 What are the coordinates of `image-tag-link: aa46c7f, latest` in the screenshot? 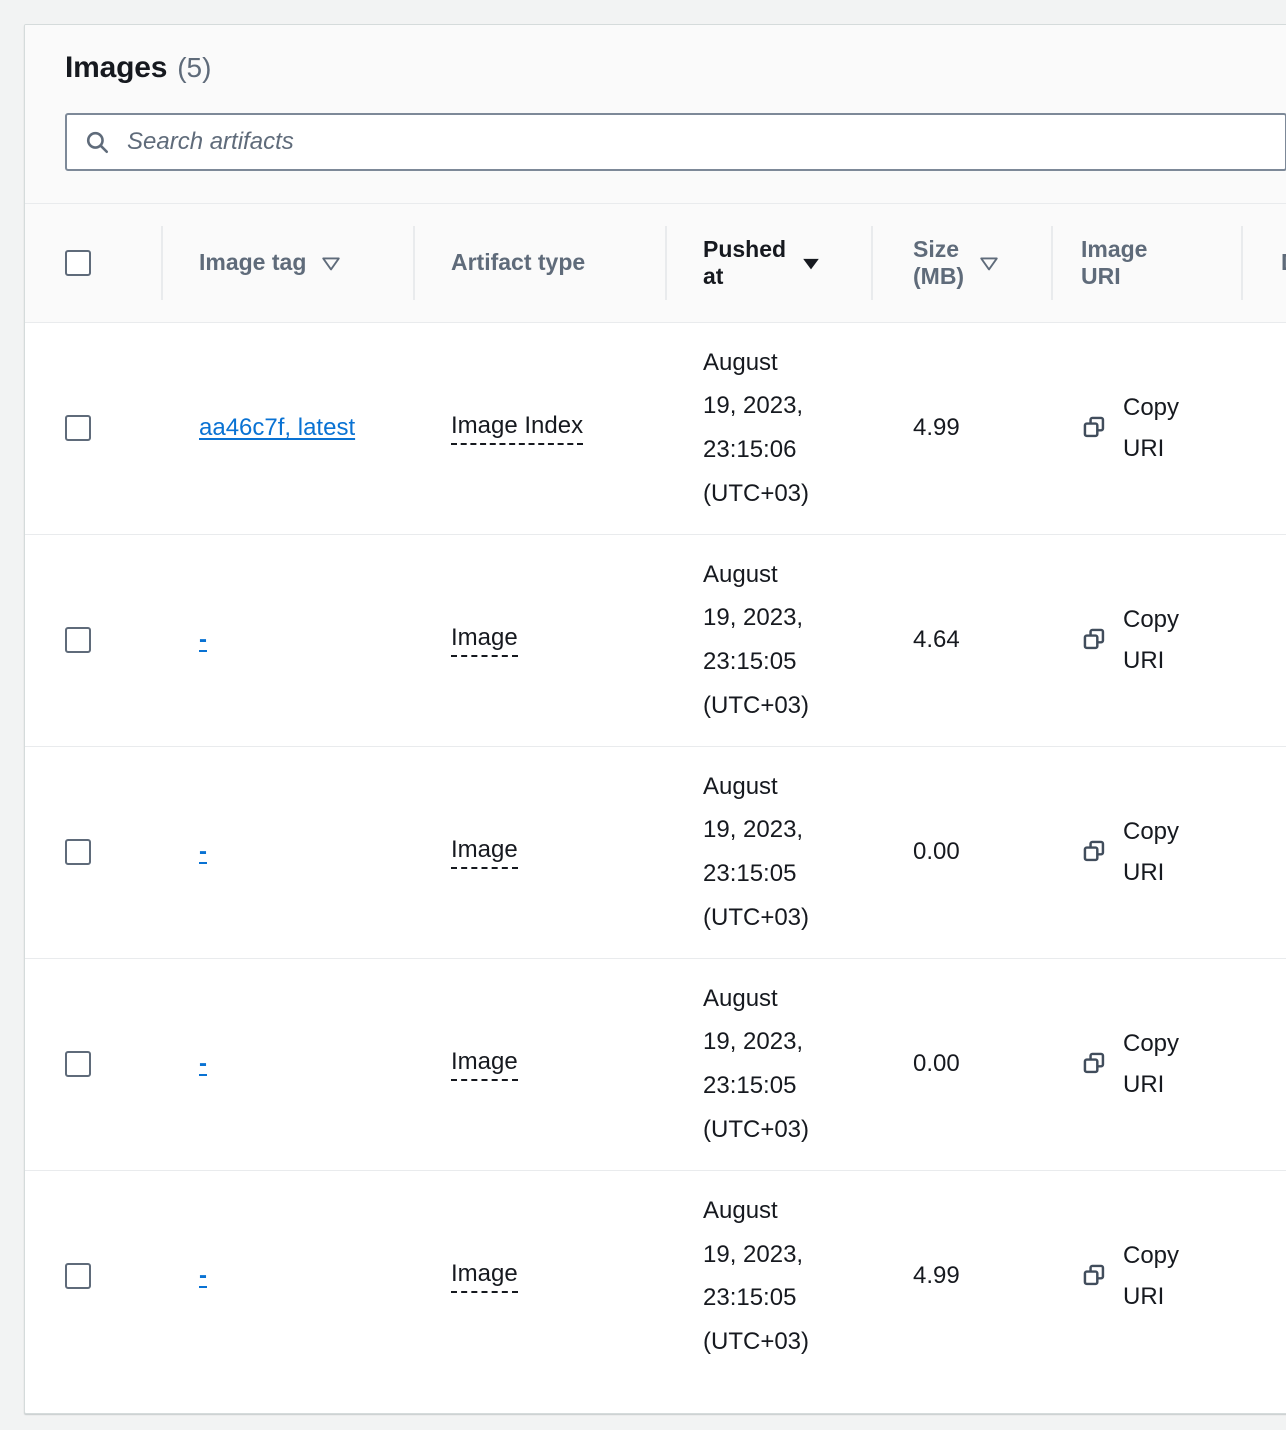 It's located at (277, 427).